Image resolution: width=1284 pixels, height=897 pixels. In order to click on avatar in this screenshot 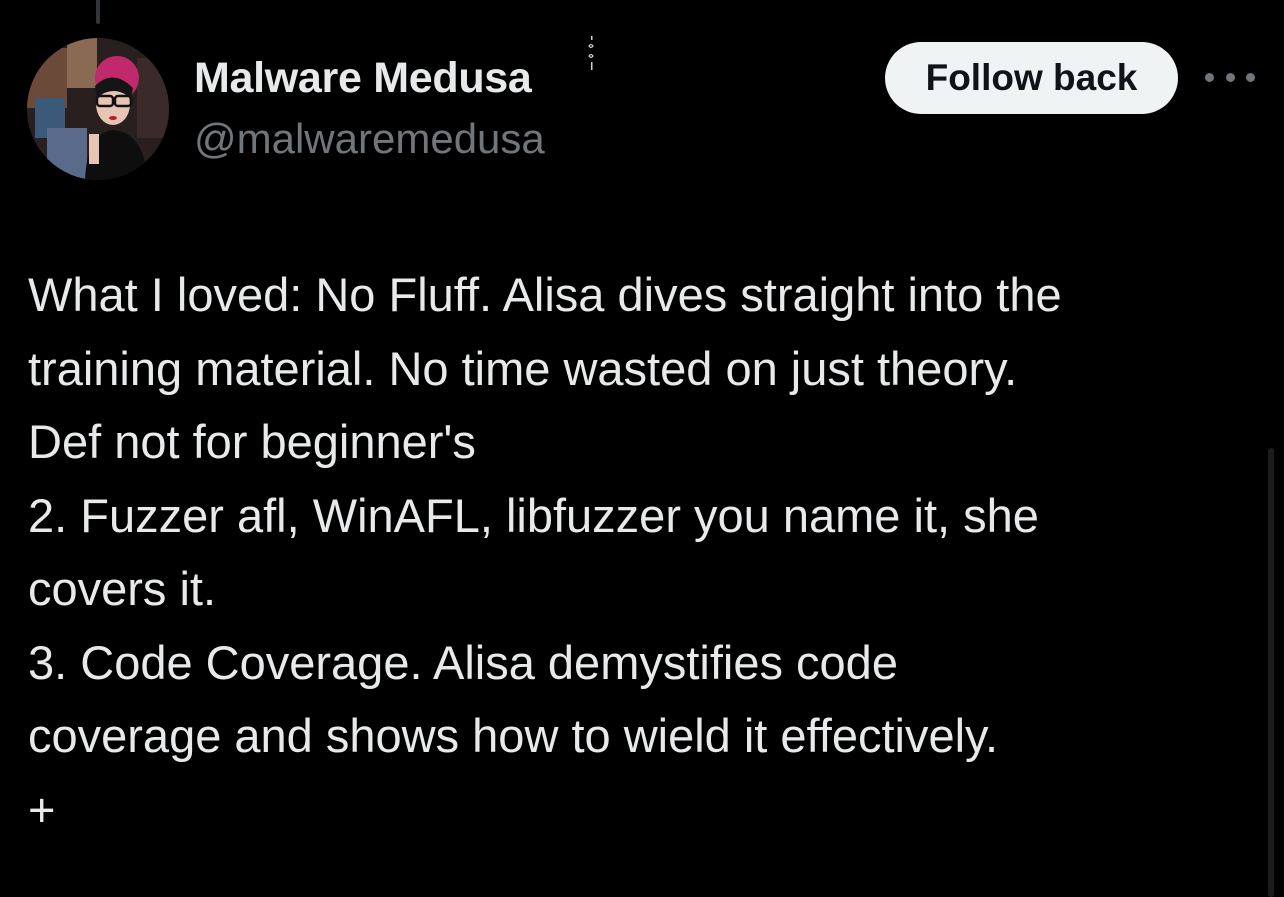, I will do `click(98, 109)`.